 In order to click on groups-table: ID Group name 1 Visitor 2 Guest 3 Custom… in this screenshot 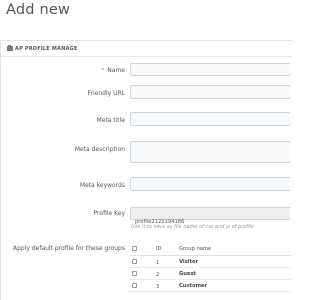, I will do `click(210, 267)`.